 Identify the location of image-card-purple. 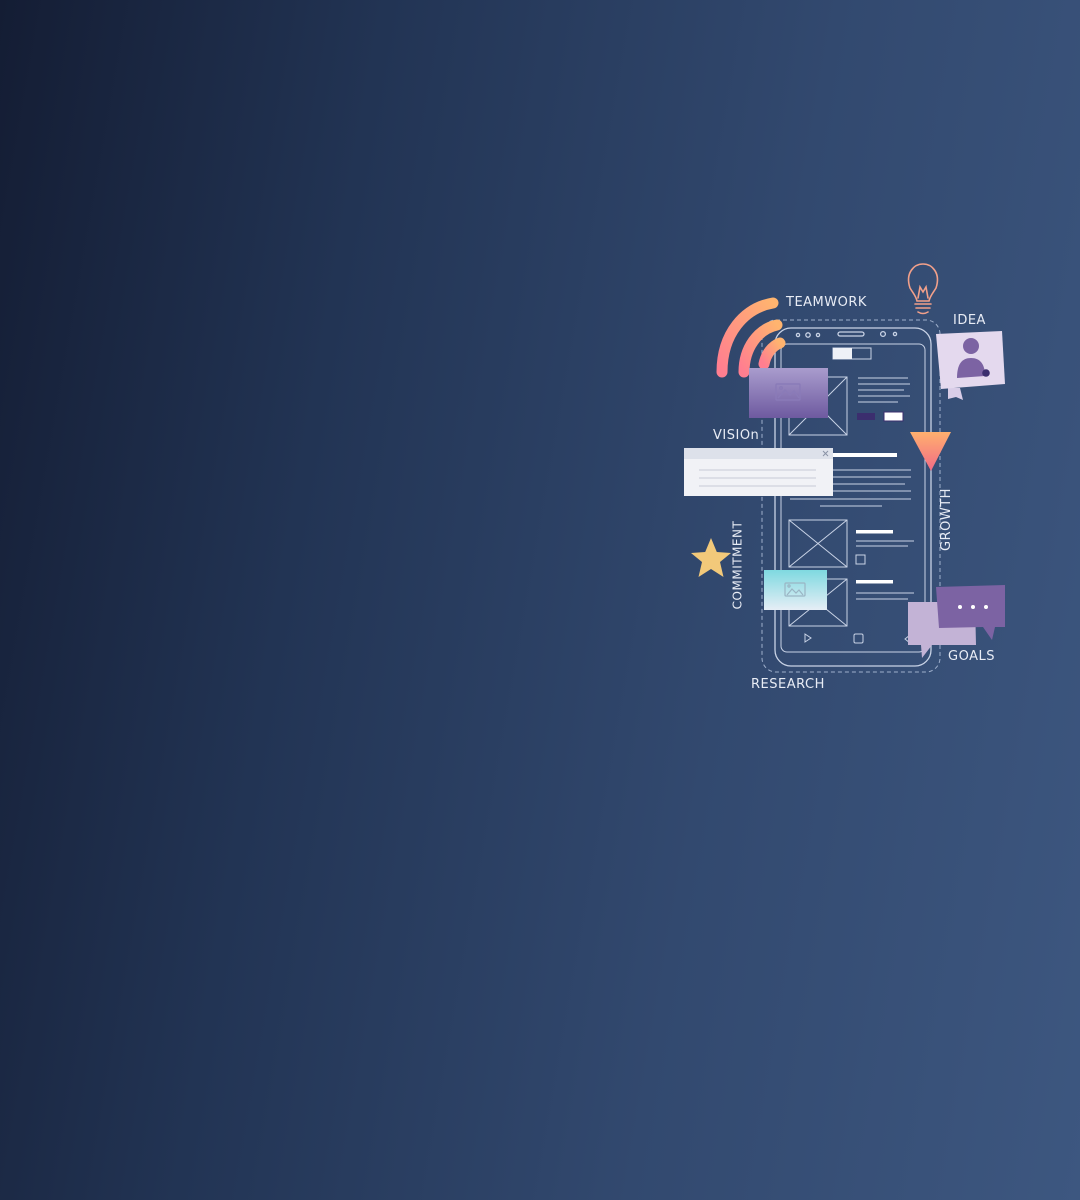
(788, 393).